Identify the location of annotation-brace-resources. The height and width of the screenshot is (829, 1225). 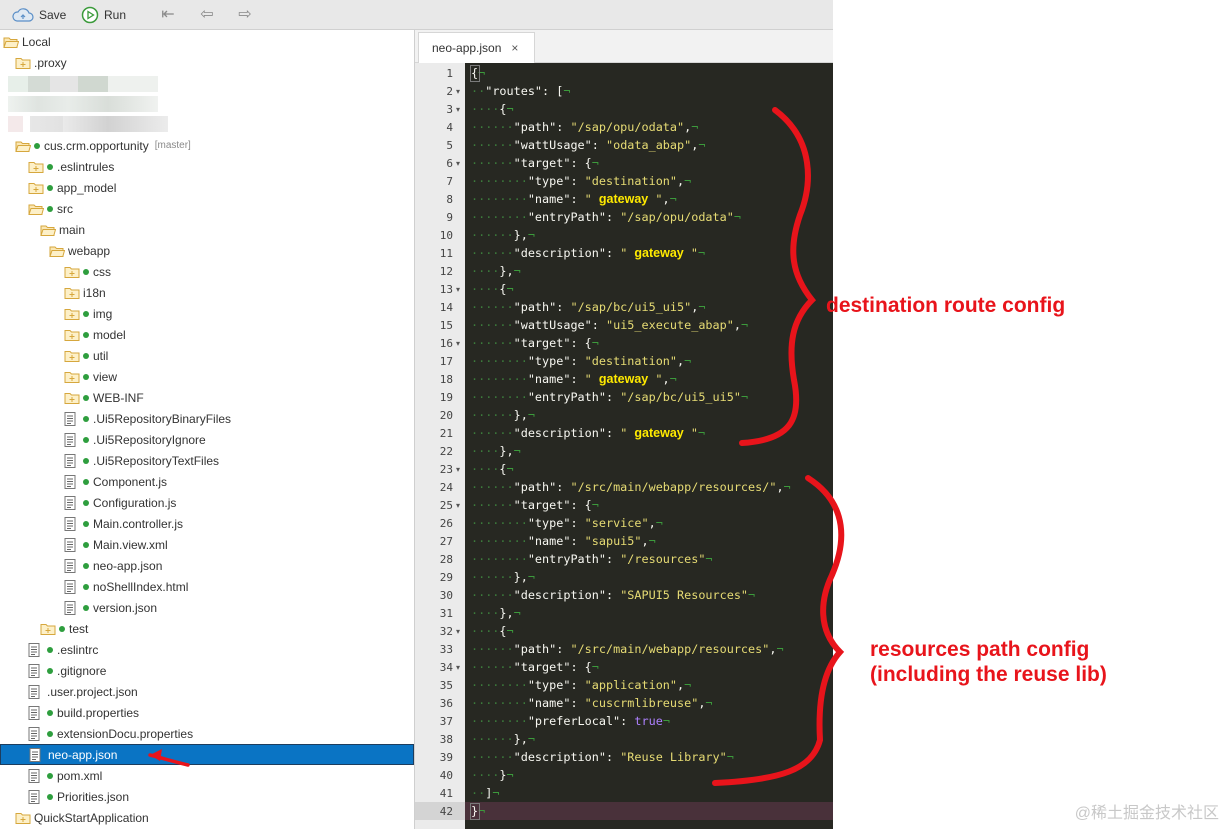
(778, 630).